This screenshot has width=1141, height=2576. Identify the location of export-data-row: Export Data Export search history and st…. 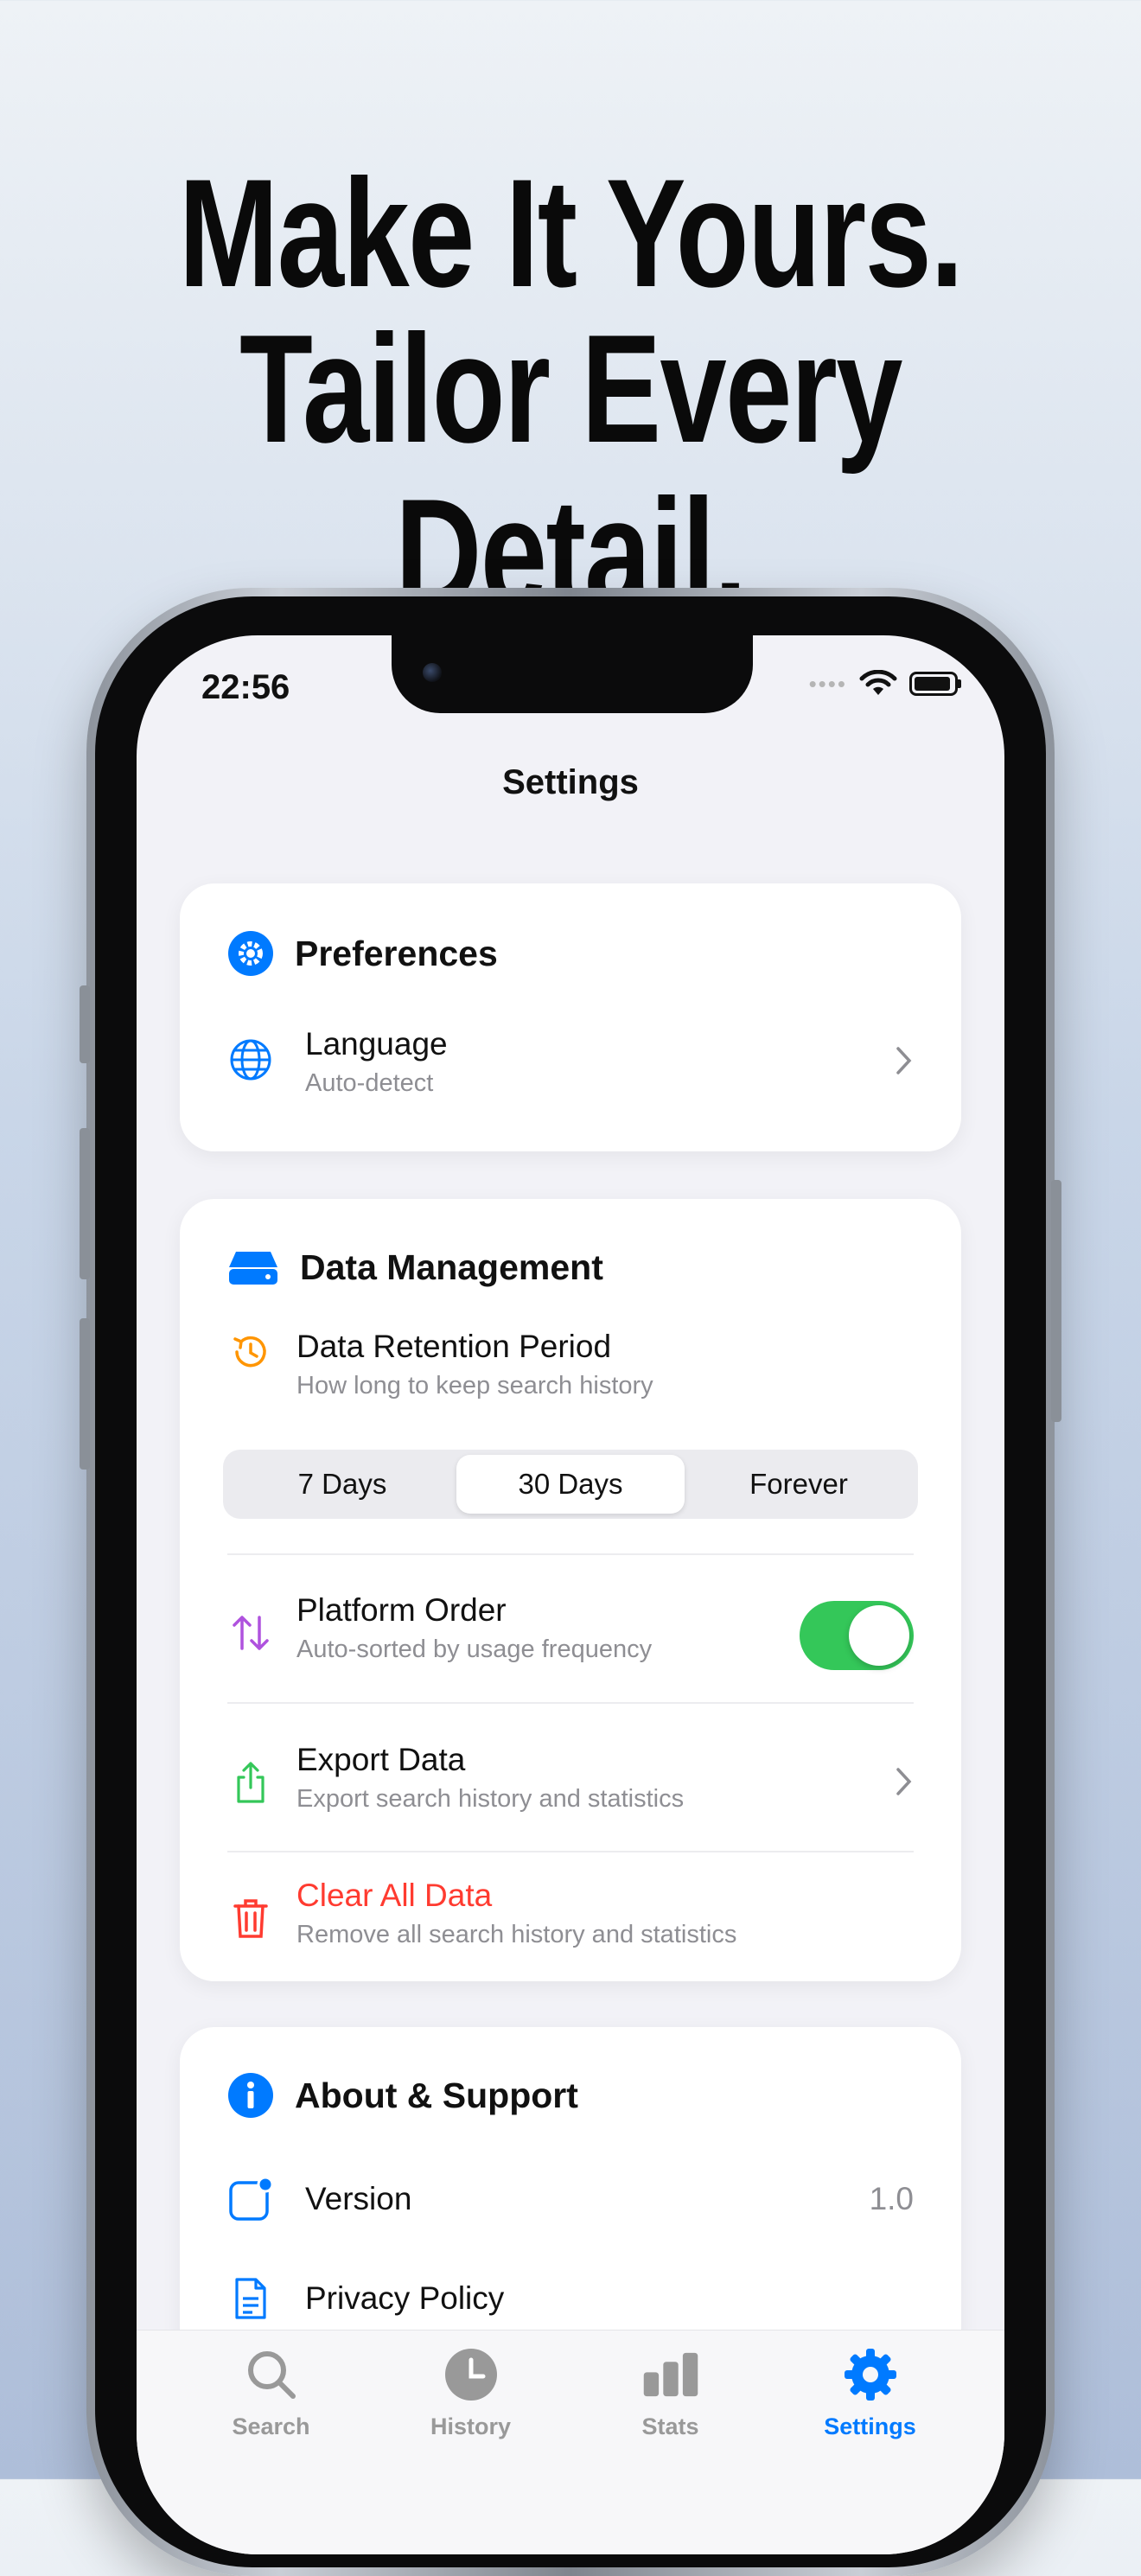
(570, 1781).